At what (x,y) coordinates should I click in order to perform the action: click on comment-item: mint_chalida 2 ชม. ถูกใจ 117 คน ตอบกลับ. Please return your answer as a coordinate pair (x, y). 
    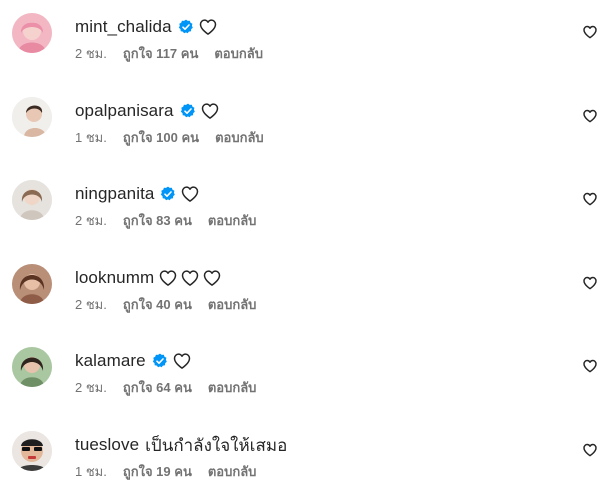
    Looking at the image, I should click on (305, 49).